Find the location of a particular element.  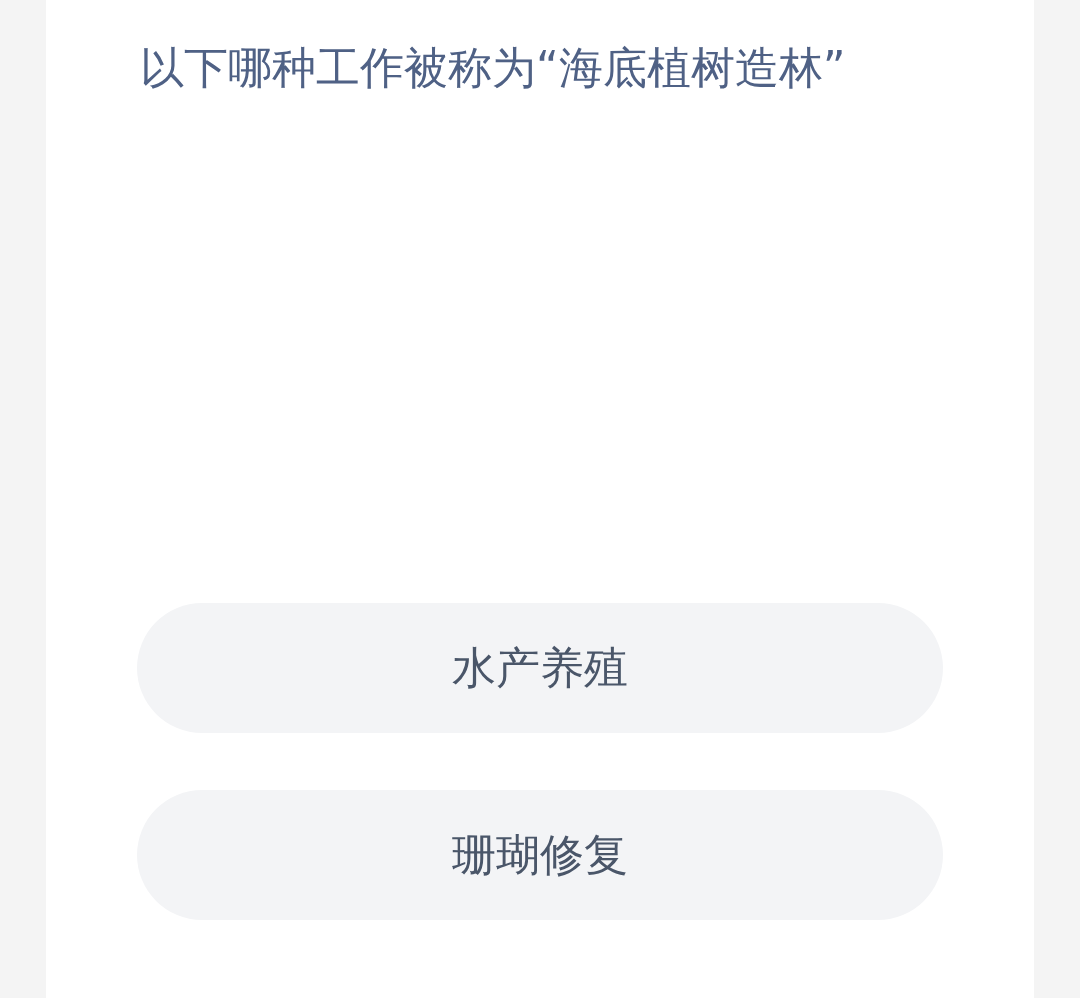

question-text: 以下哪种工作被称为“海底植树造林” is located at coordinates (493, 68).